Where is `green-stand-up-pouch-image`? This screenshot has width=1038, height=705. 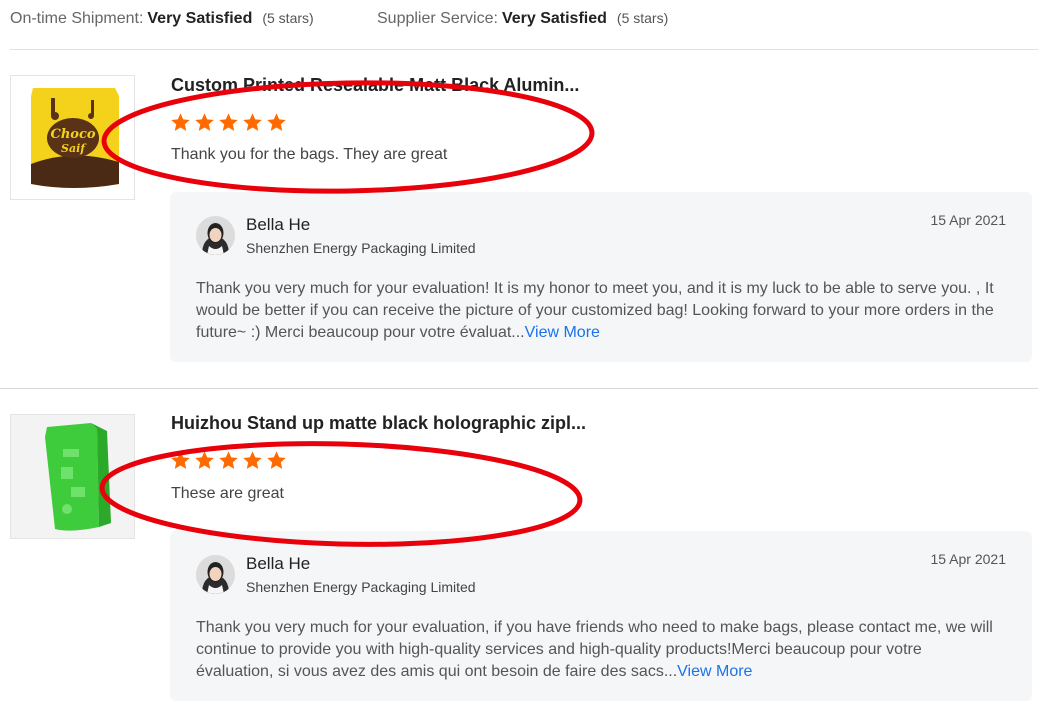
green-stand-up-pouch-image is located at coordinates (72, 476).